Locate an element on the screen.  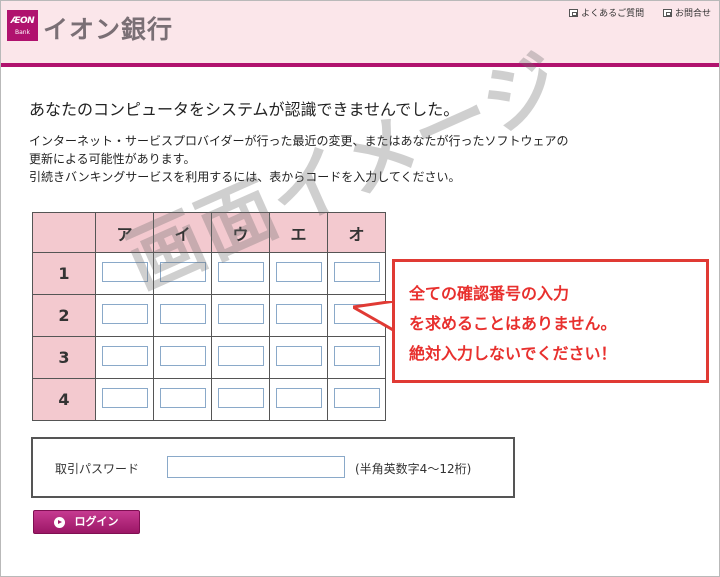
callout-line: 絶対入力しないでください！ is located at coordinates (513, 353).